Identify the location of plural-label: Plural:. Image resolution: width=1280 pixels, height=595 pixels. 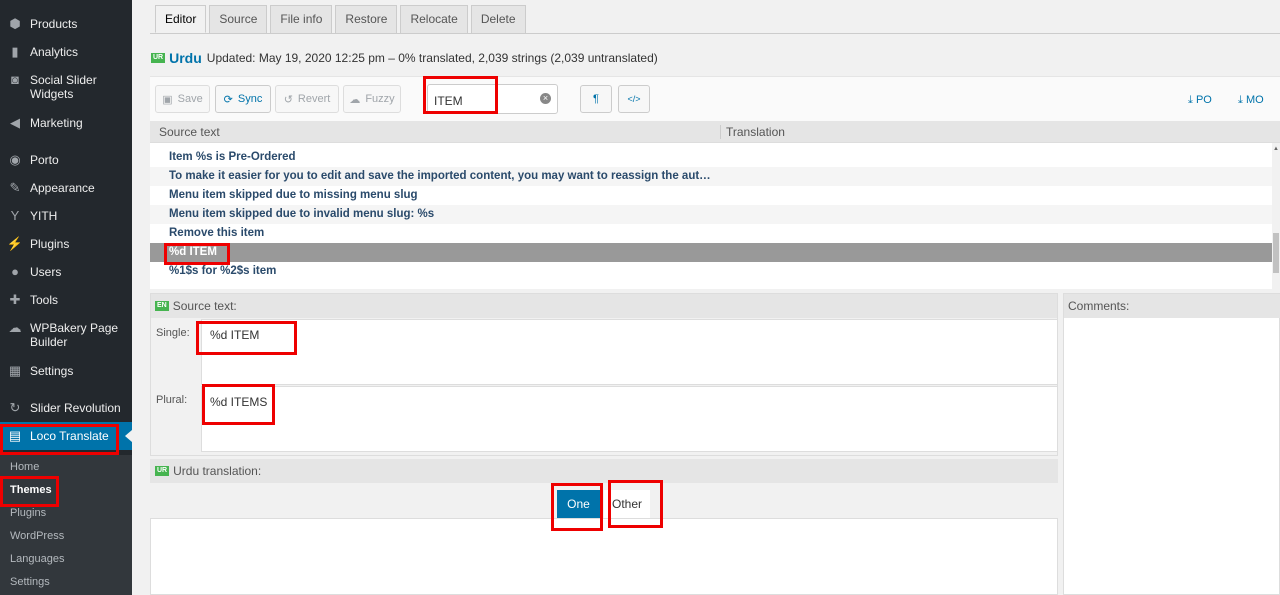
(172, 400).